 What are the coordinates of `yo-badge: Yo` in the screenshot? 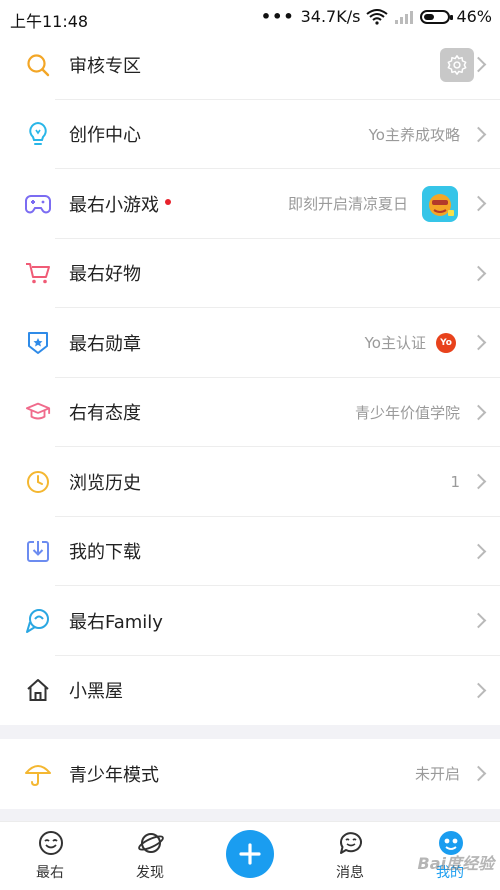 It's located at (446, 342).